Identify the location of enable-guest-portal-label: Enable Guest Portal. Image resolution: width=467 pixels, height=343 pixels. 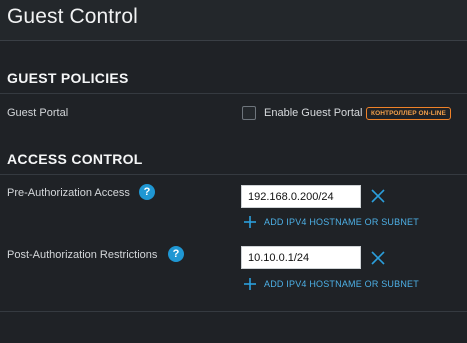
(313, 113).